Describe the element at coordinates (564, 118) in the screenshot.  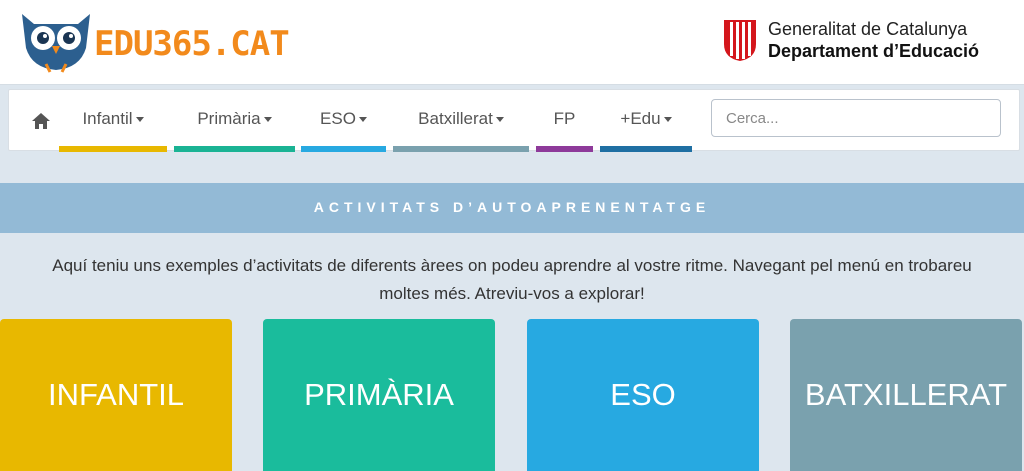
I see `nav-label: FP` at that location.